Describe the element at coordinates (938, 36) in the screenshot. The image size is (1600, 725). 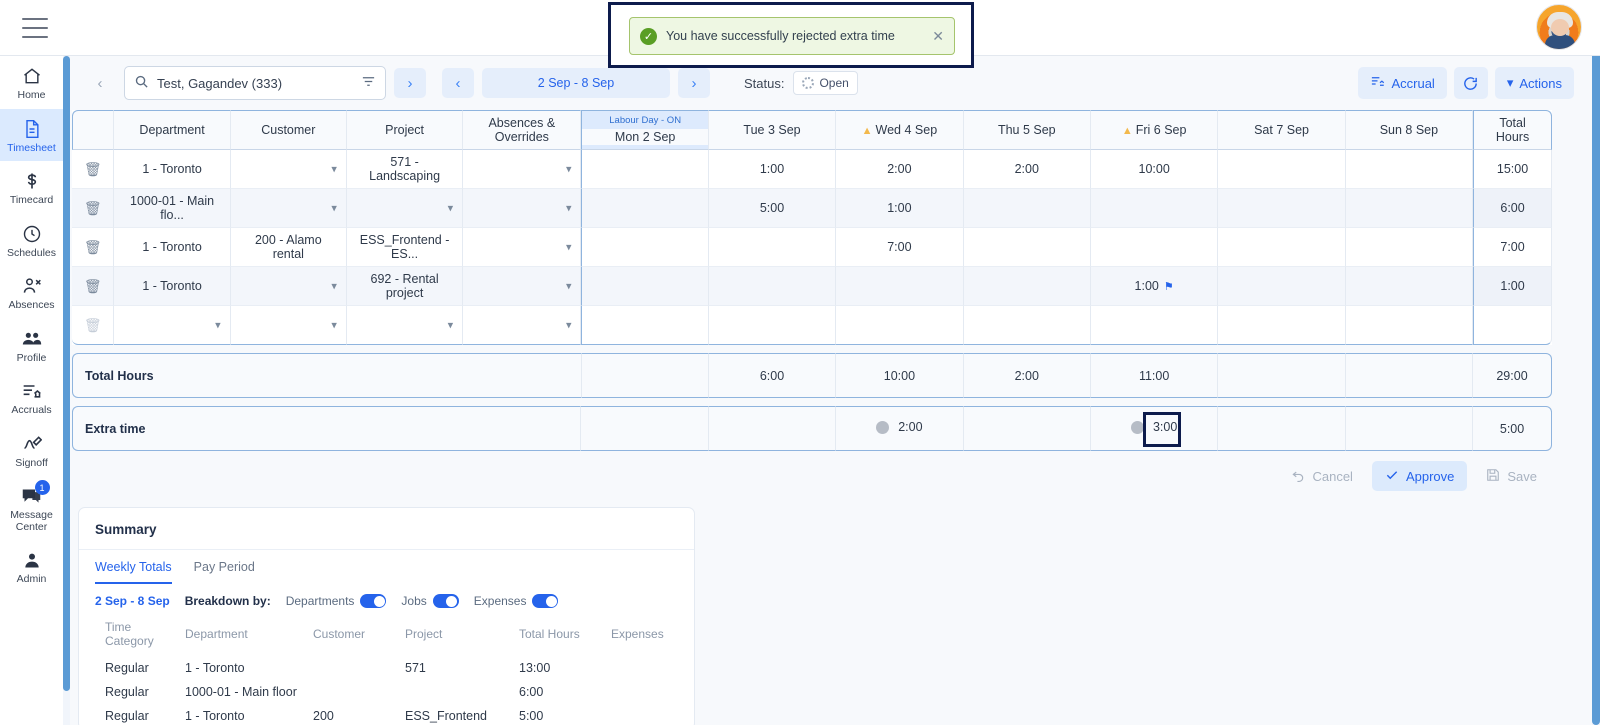
I see `close-icon: ✕` at that location.